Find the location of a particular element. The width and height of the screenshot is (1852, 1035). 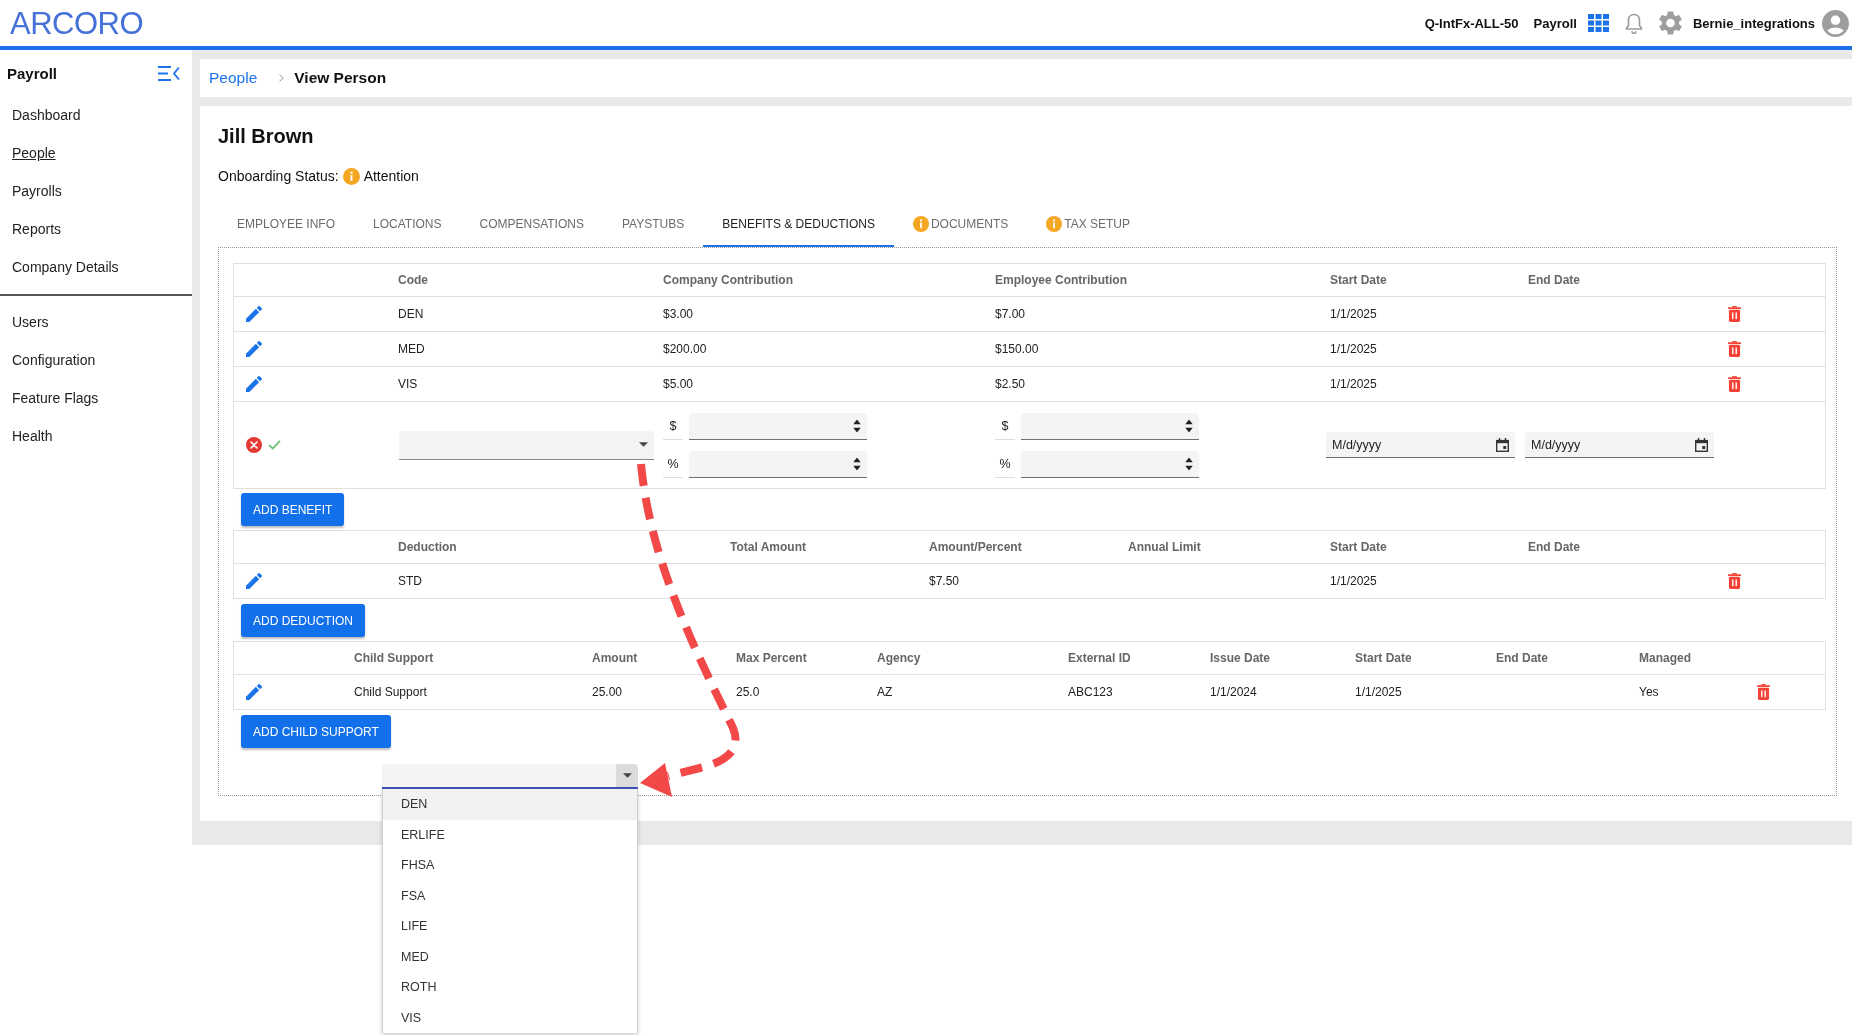

table-text: STD is located at coordinates (410, 581).